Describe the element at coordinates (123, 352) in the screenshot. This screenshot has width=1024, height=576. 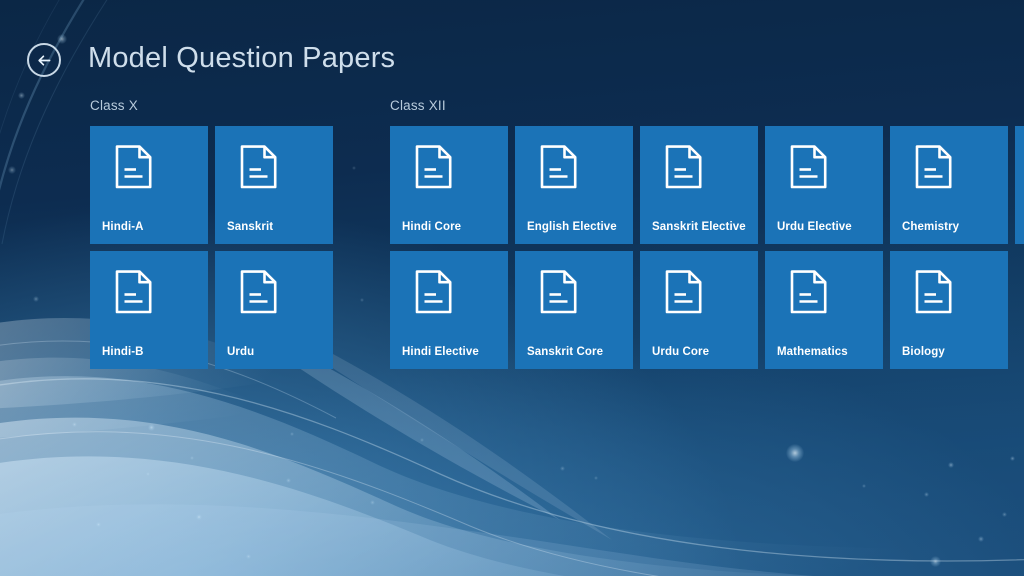
I see `tile-label: Hindi-B` at that location.